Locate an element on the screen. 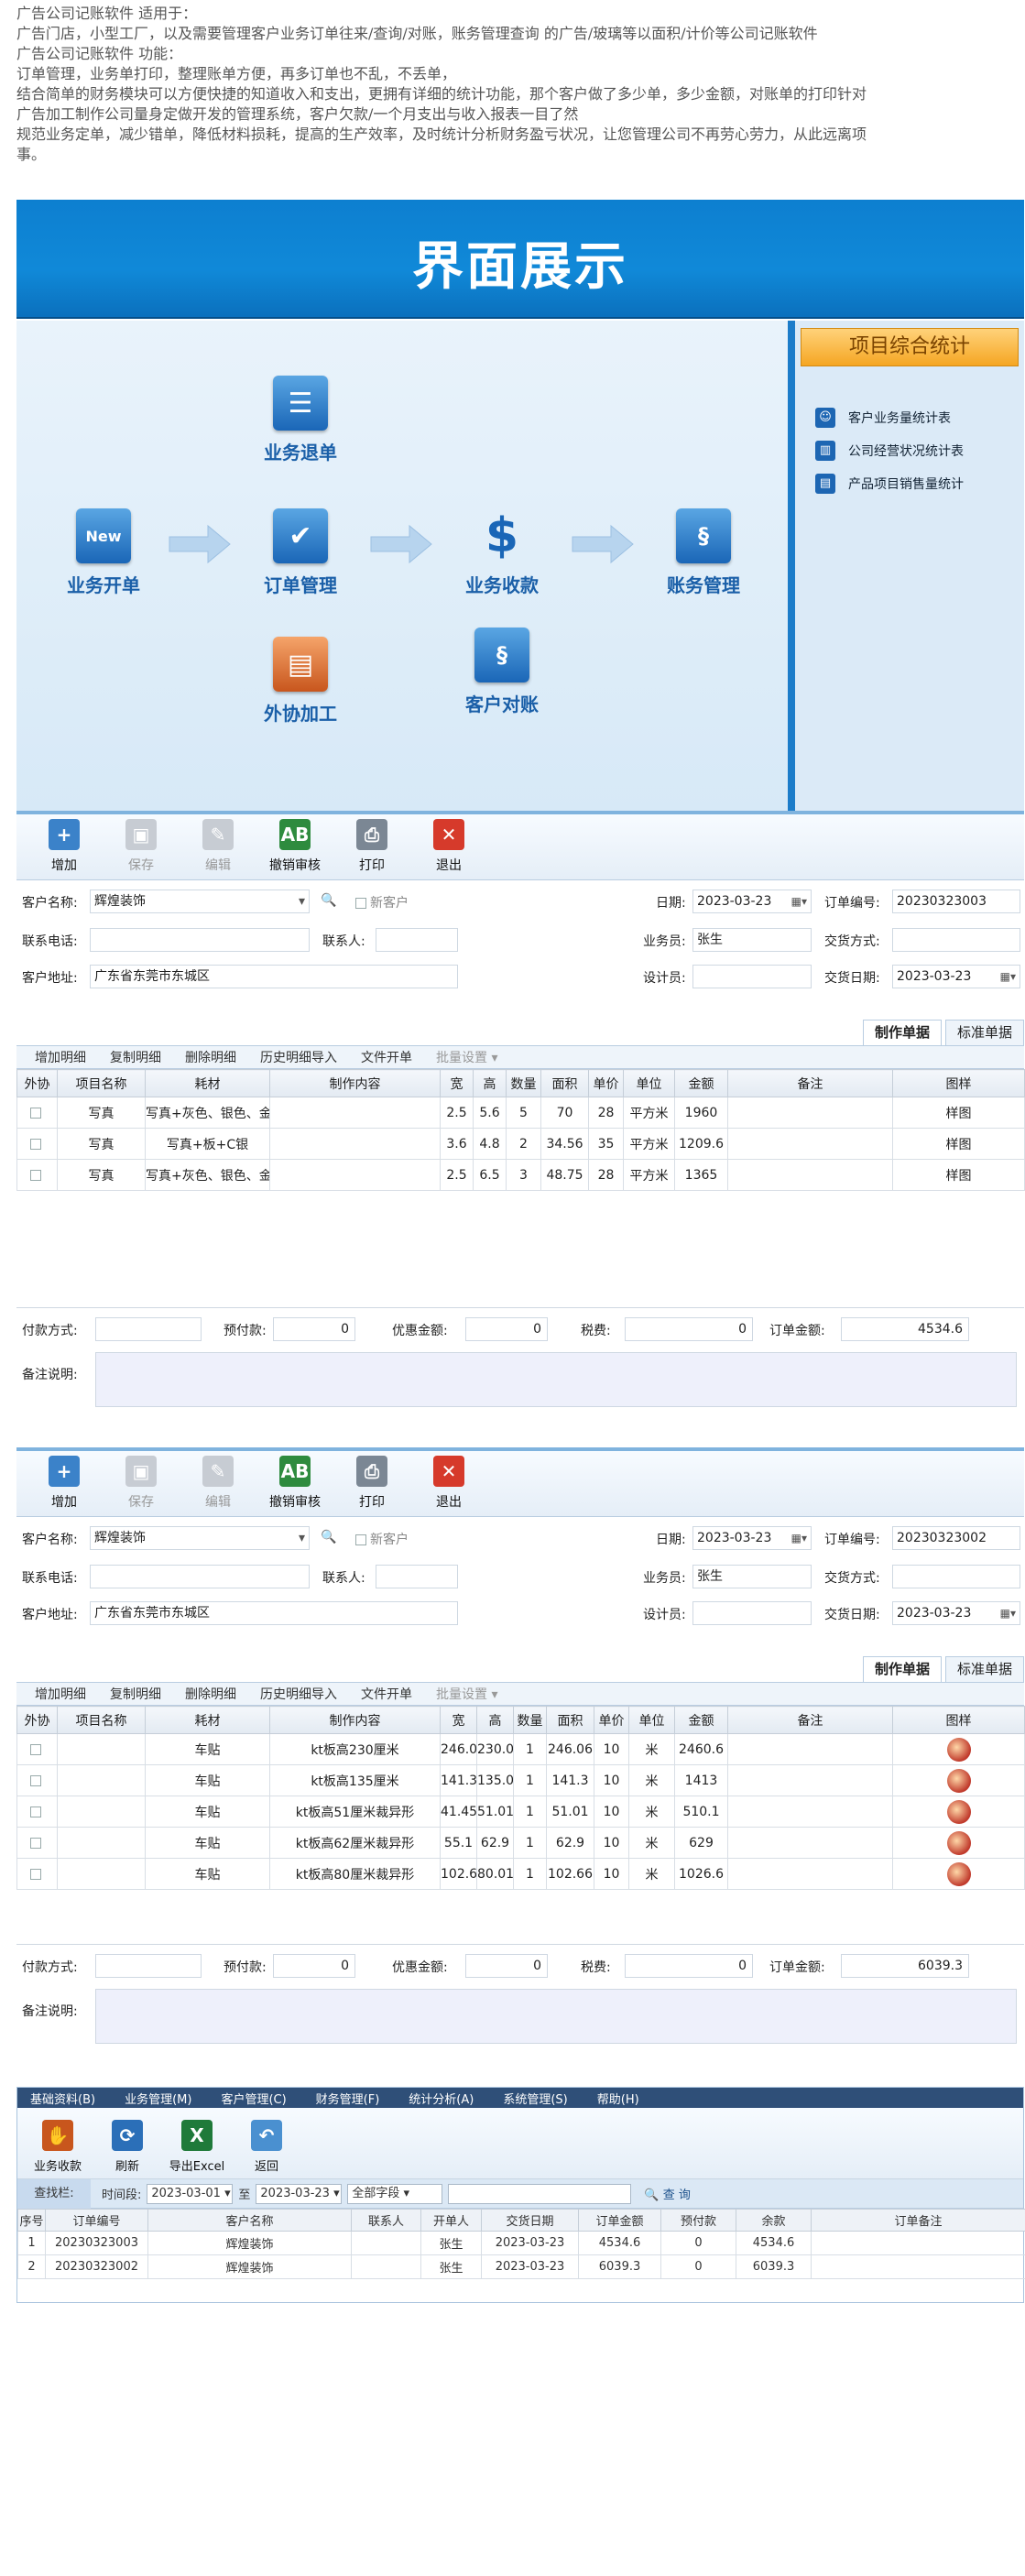 The height and width of the screenshot is (2576, 1025). delivery-method-field is located at coordinates (956, 1577).